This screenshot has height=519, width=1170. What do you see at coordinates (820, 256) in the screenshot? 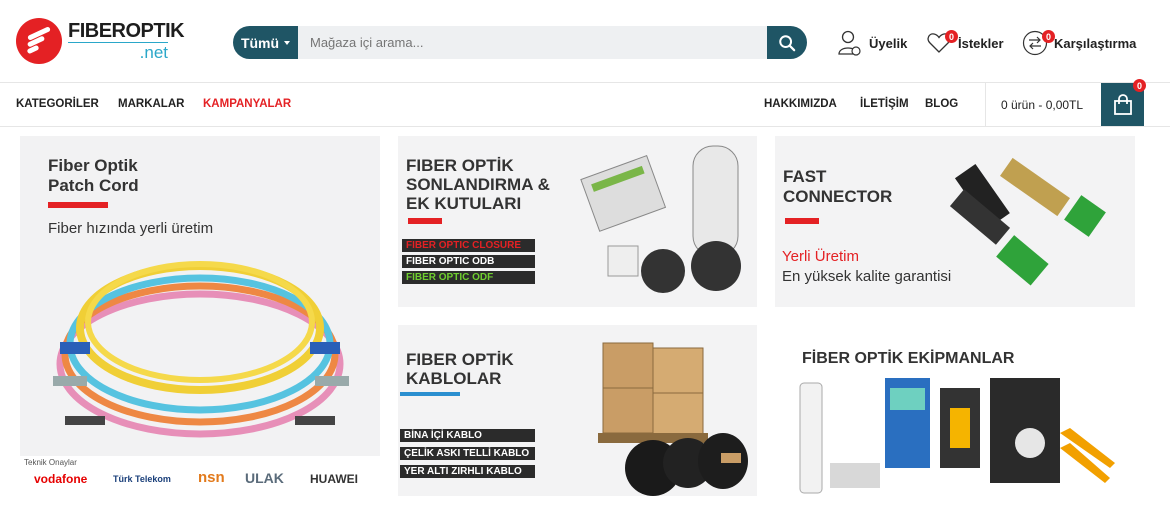
I see `banner-line1: Yerli Üretim` at bounding box center [820, 256].